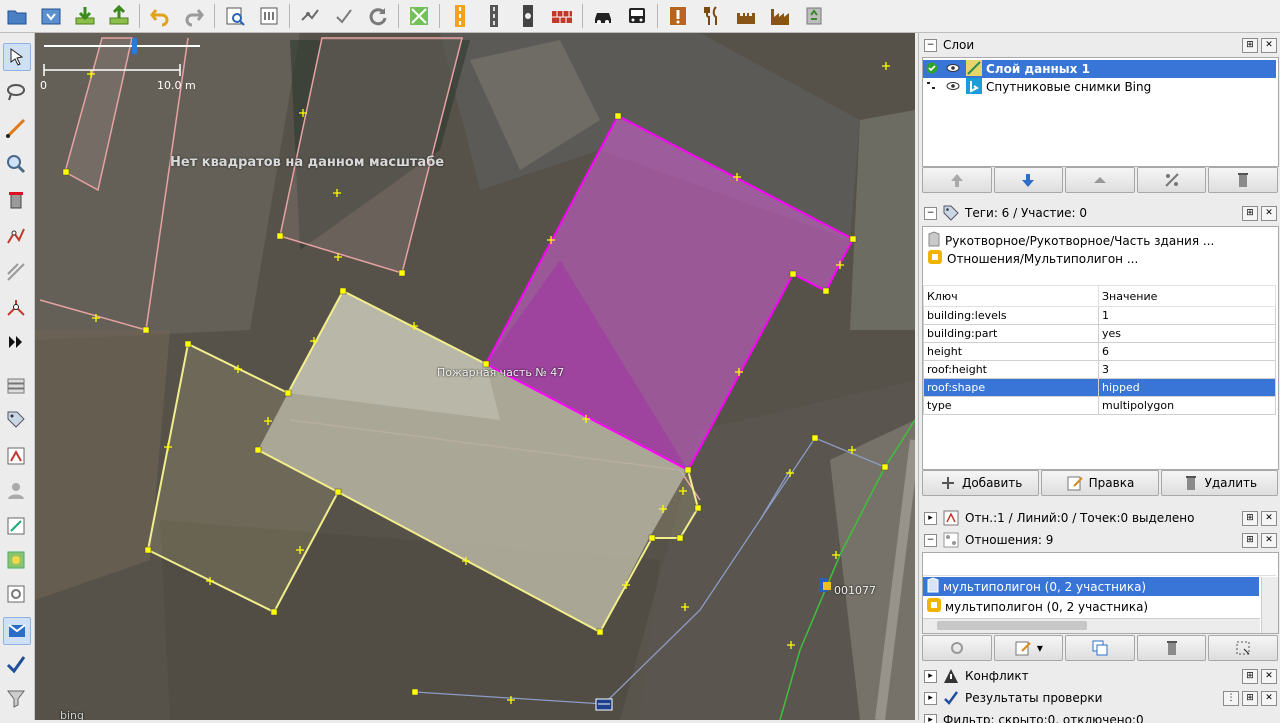 This screenshot has width=1280, height=723. What do you see at coordinates (344, 16) in the screenshot?
I see `validator-icon` at bounding box center [344, 16].